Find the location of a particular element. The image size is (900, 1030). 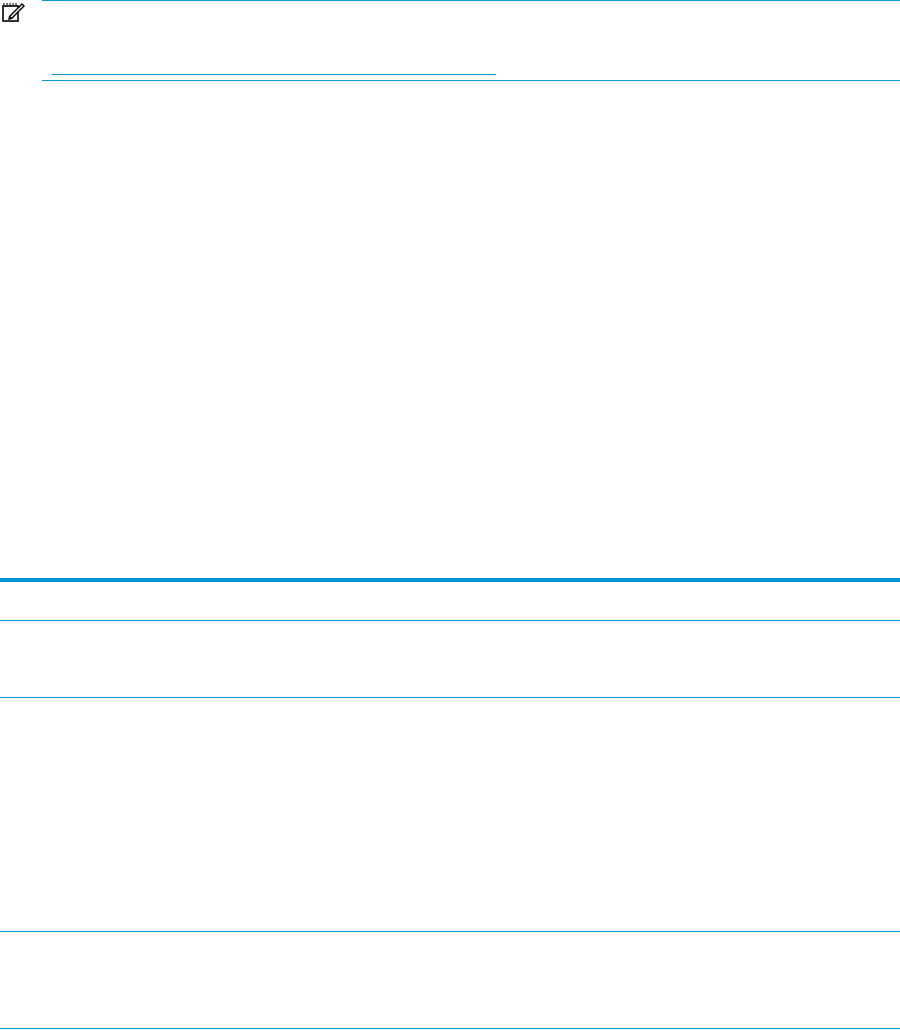

note-top-rule is located at coordinates (471, 0).